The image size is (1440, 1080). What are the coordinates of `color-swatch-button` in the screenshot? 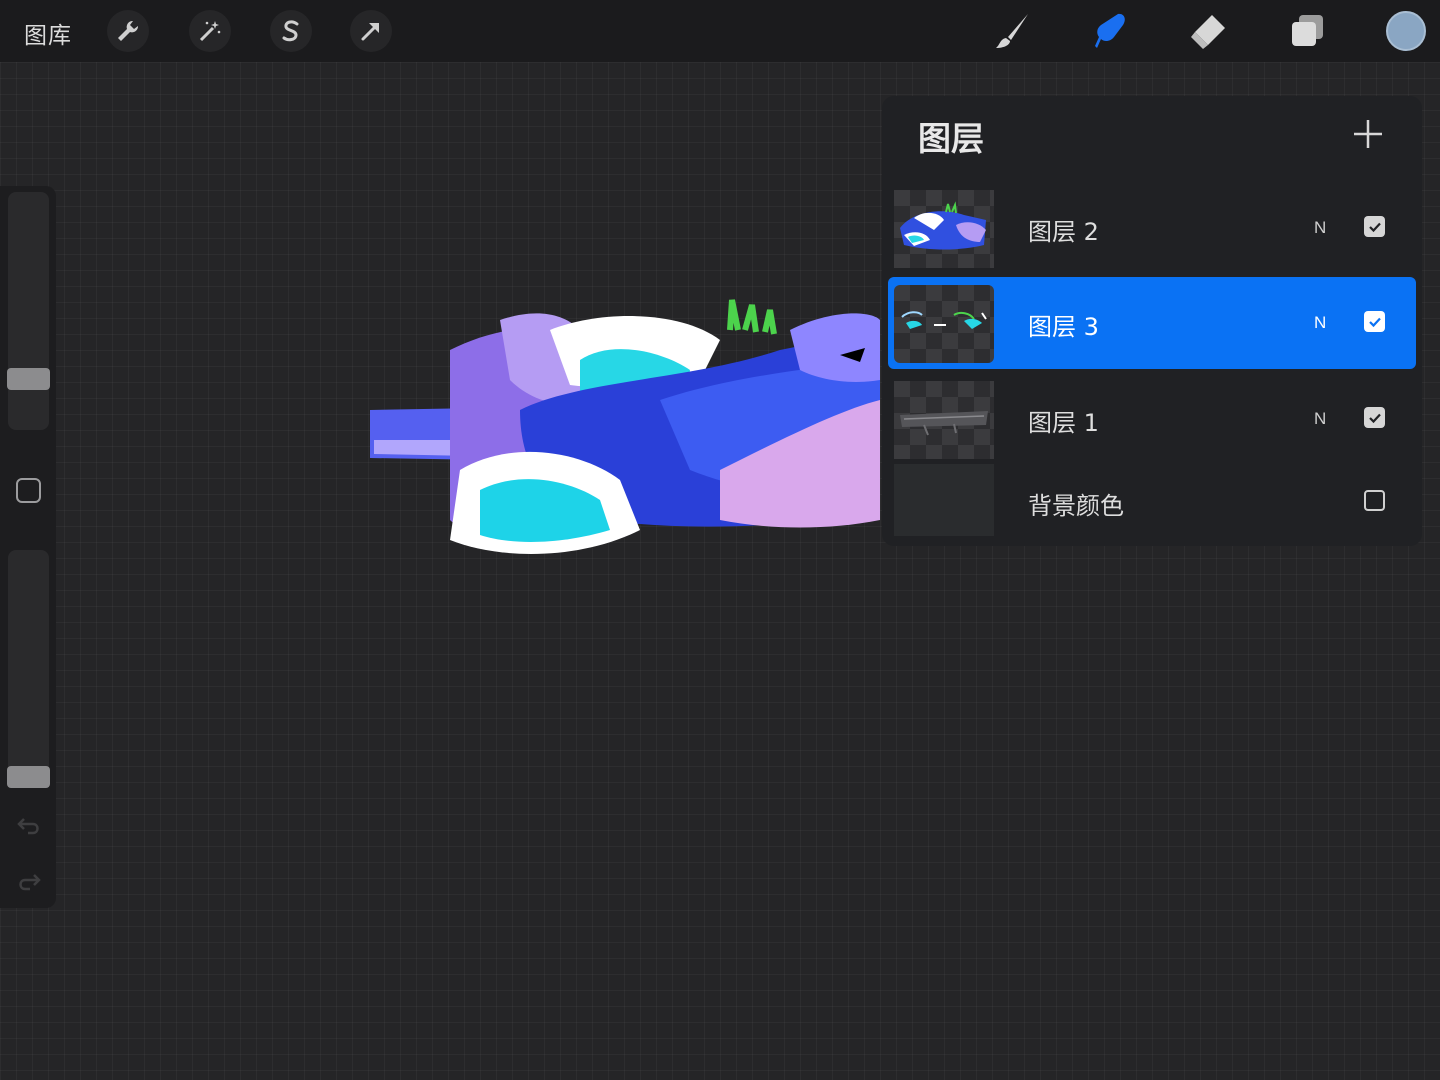 It's located at (1406, 31).